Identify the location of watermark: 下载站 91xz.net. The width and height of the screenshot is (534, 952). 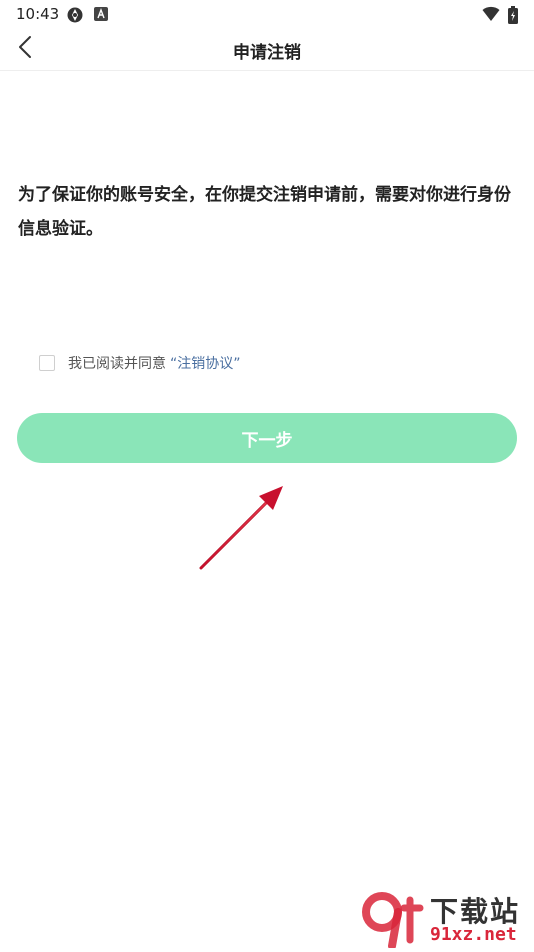
(445, 920).